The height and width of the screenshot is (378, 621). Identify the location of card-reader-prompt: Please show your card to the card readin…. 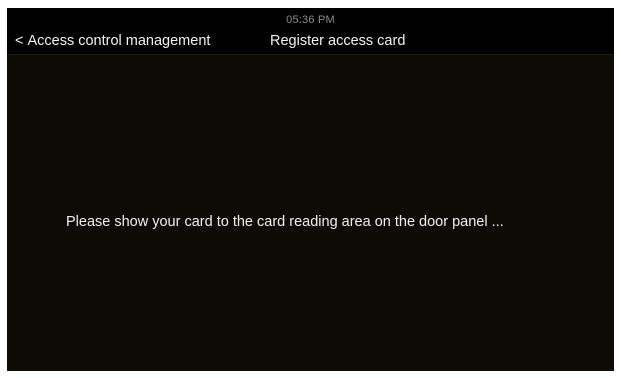
(285, 222).